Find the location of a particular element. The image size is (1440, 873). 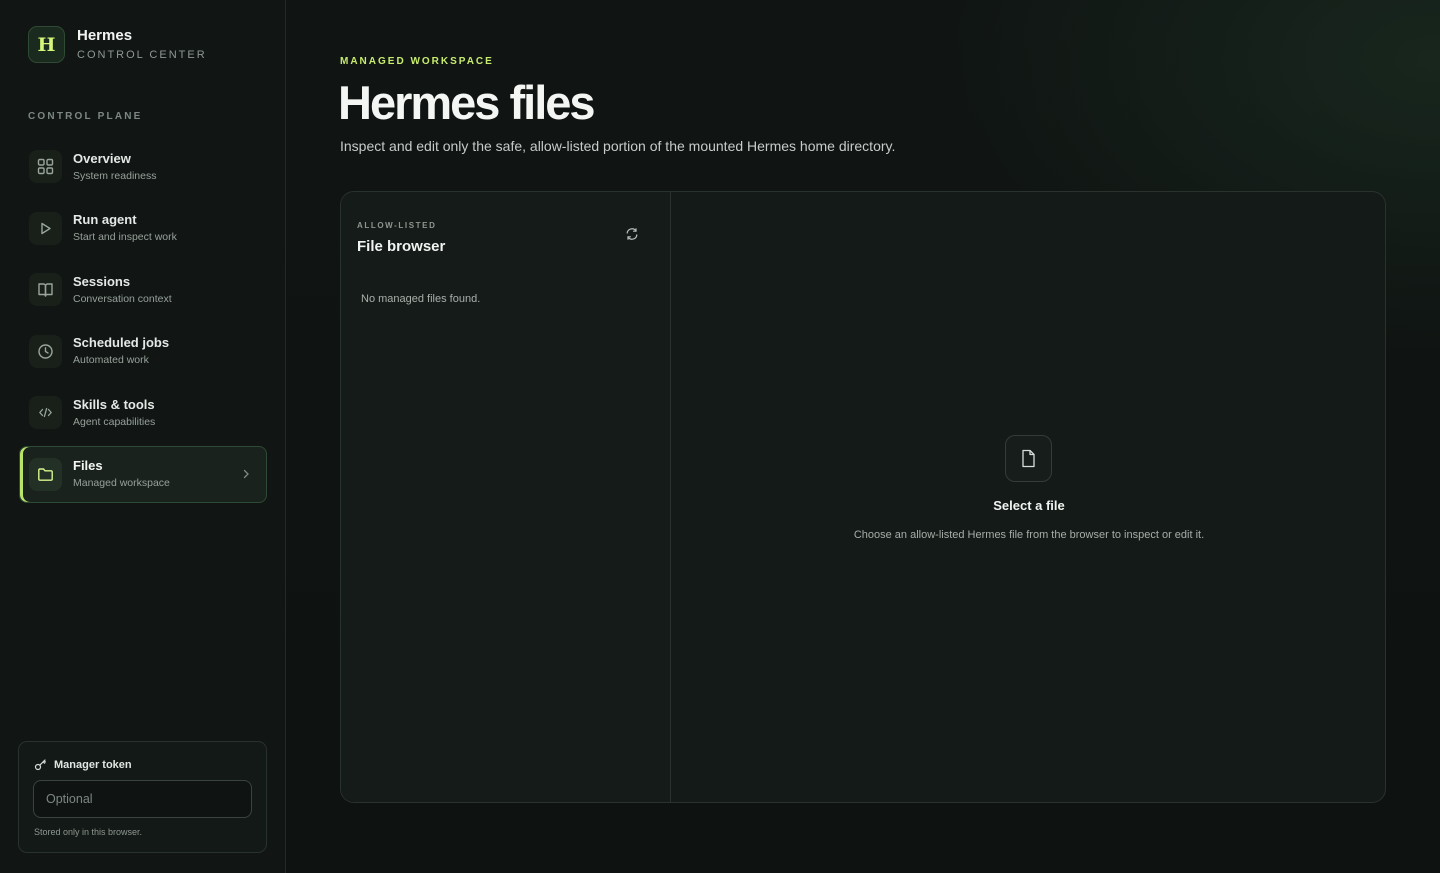

file-browser-title: File browser is located at coordinates (401, 246).